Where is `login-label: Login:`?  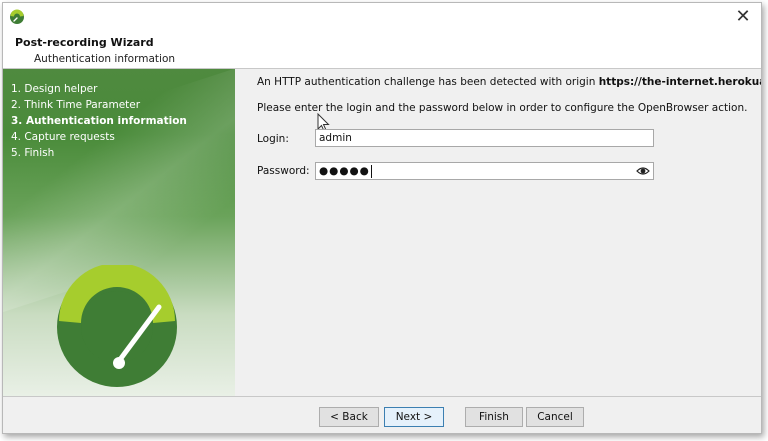 login-label: Login: is located at coordinates (273, 139).